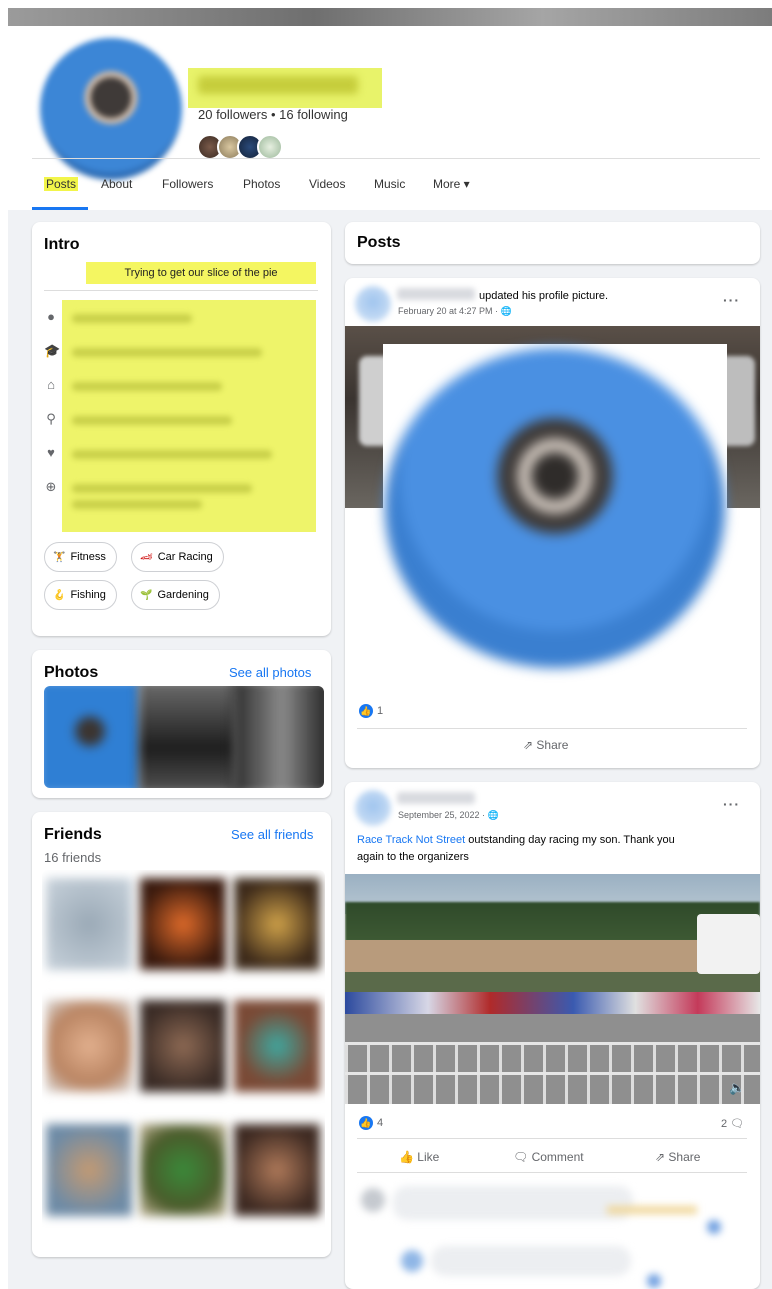 This screenshot has height=1289, width=772. Describe the element at coordinates (737, 1088) in the screenshot. I see `mute-icon: 🔈` at that location.